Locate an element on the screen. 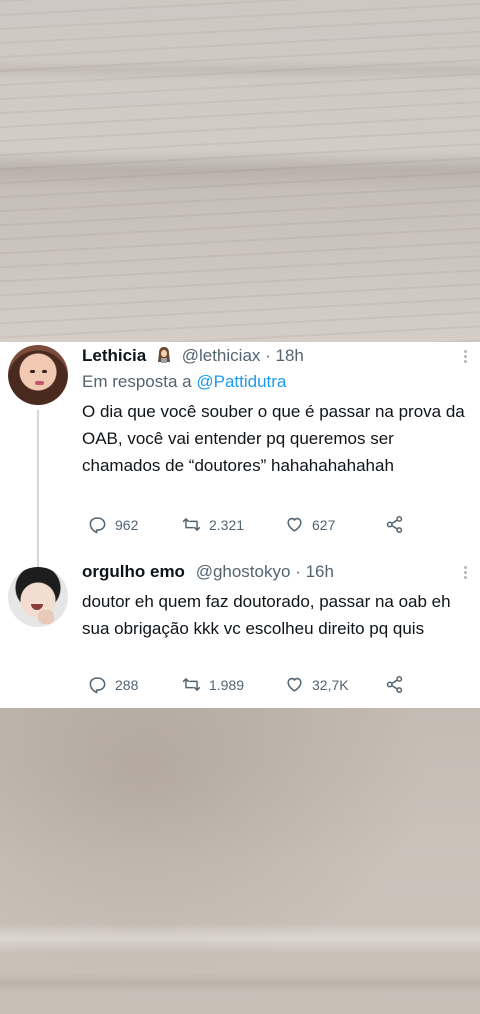 Image resolution: width=480 pixels, height=1014 pixels. retweet-count: 1.989 is located at coordinates (227, 684).